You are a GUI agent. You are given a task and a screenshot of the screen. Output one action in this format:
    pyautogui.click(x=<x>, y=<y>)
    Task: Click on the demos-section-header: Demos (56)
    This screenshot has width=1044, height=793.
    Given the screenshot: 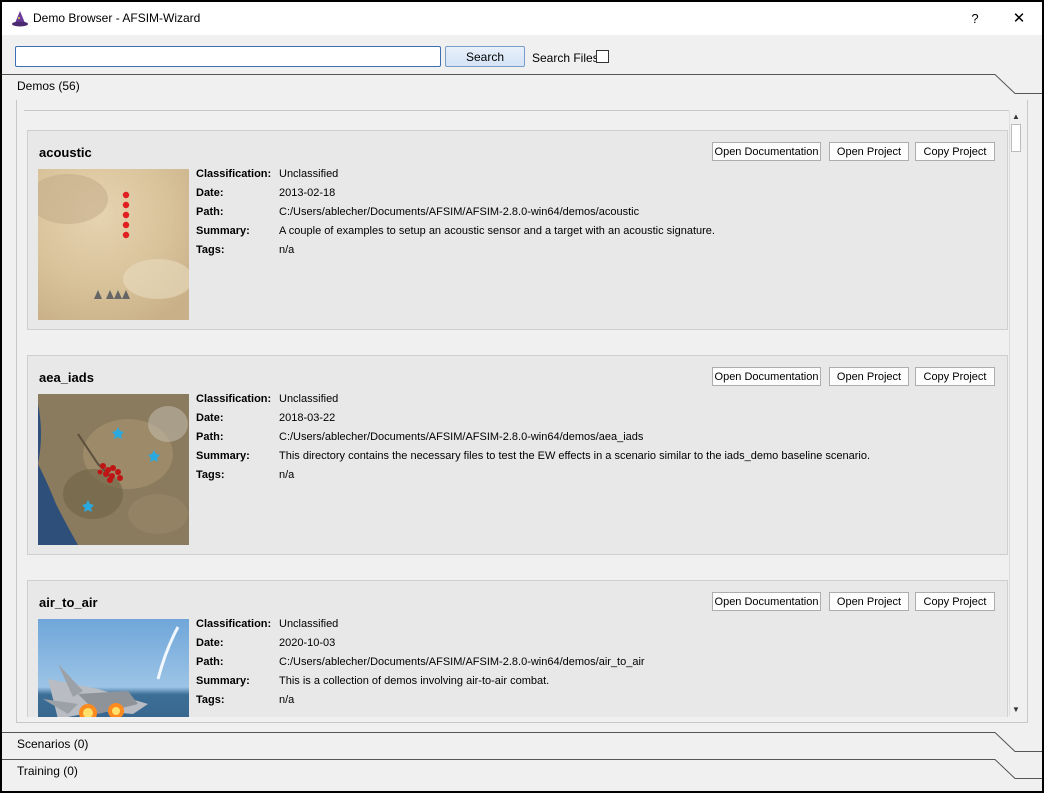 What is the action you would take?
    pyautogui.click(x=522, y=84)
    